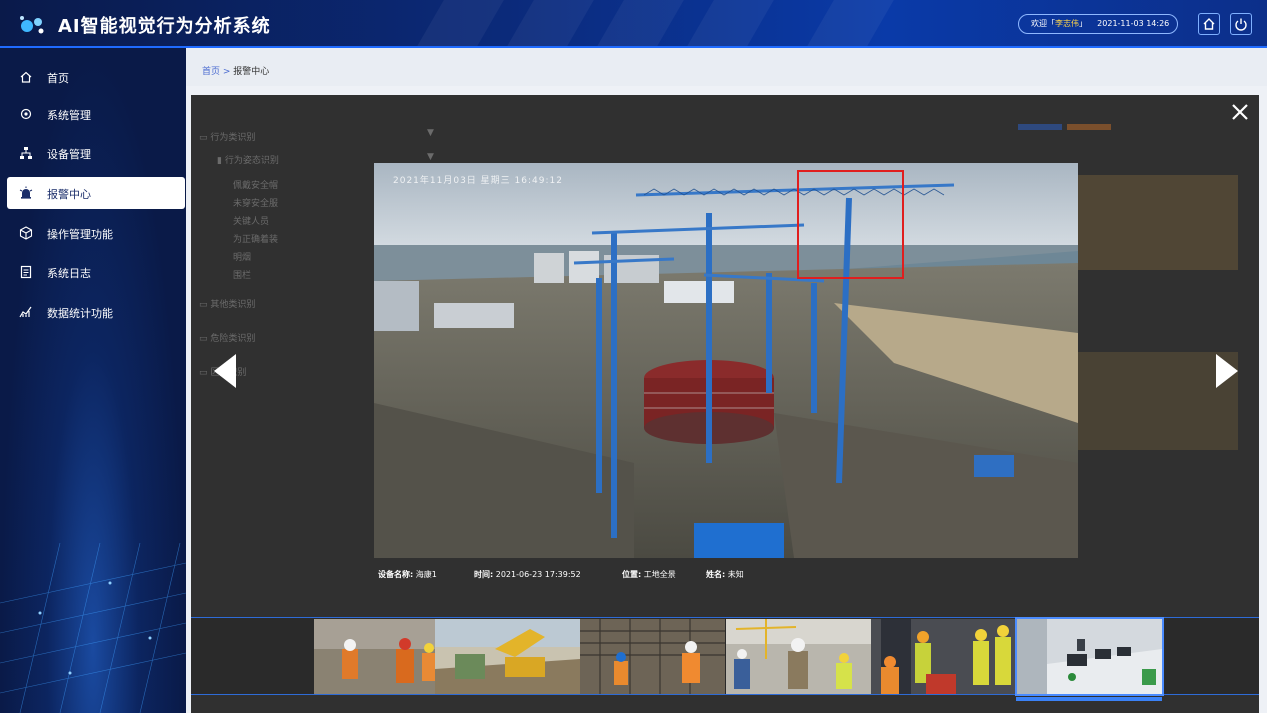  Describe the element at coordinates (735, 574) in the screenshot. I see `name-value: 未知` at that location.